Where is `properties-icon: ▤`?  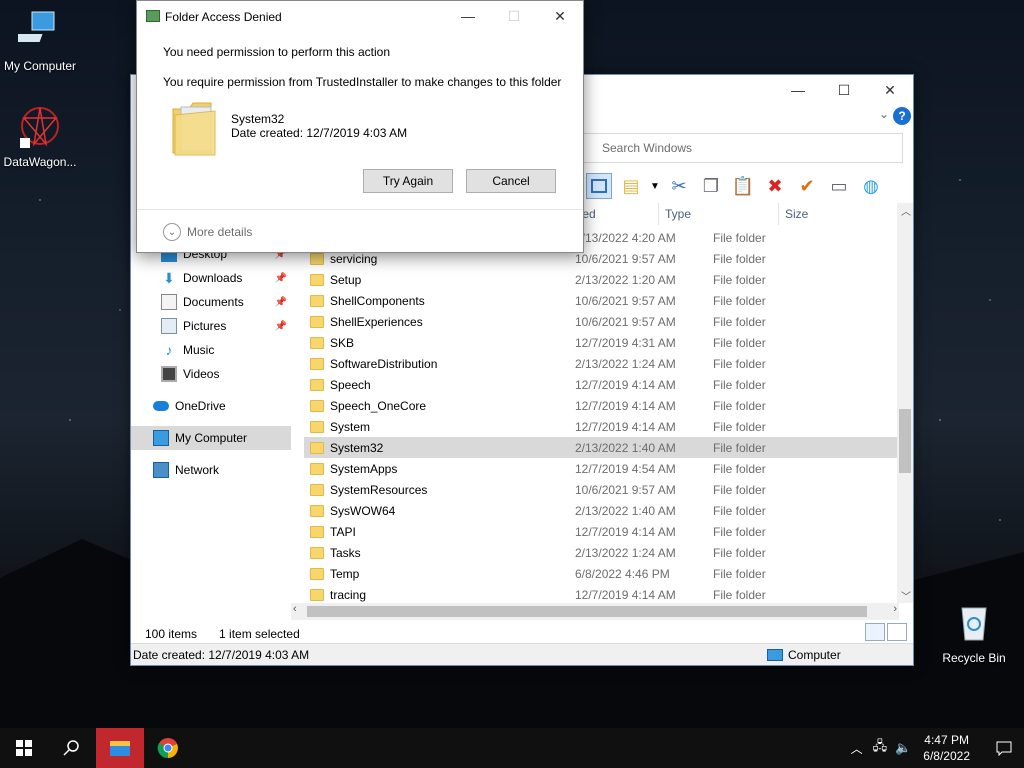 properties-icon: ▤ is located at coordinates (631, 186).